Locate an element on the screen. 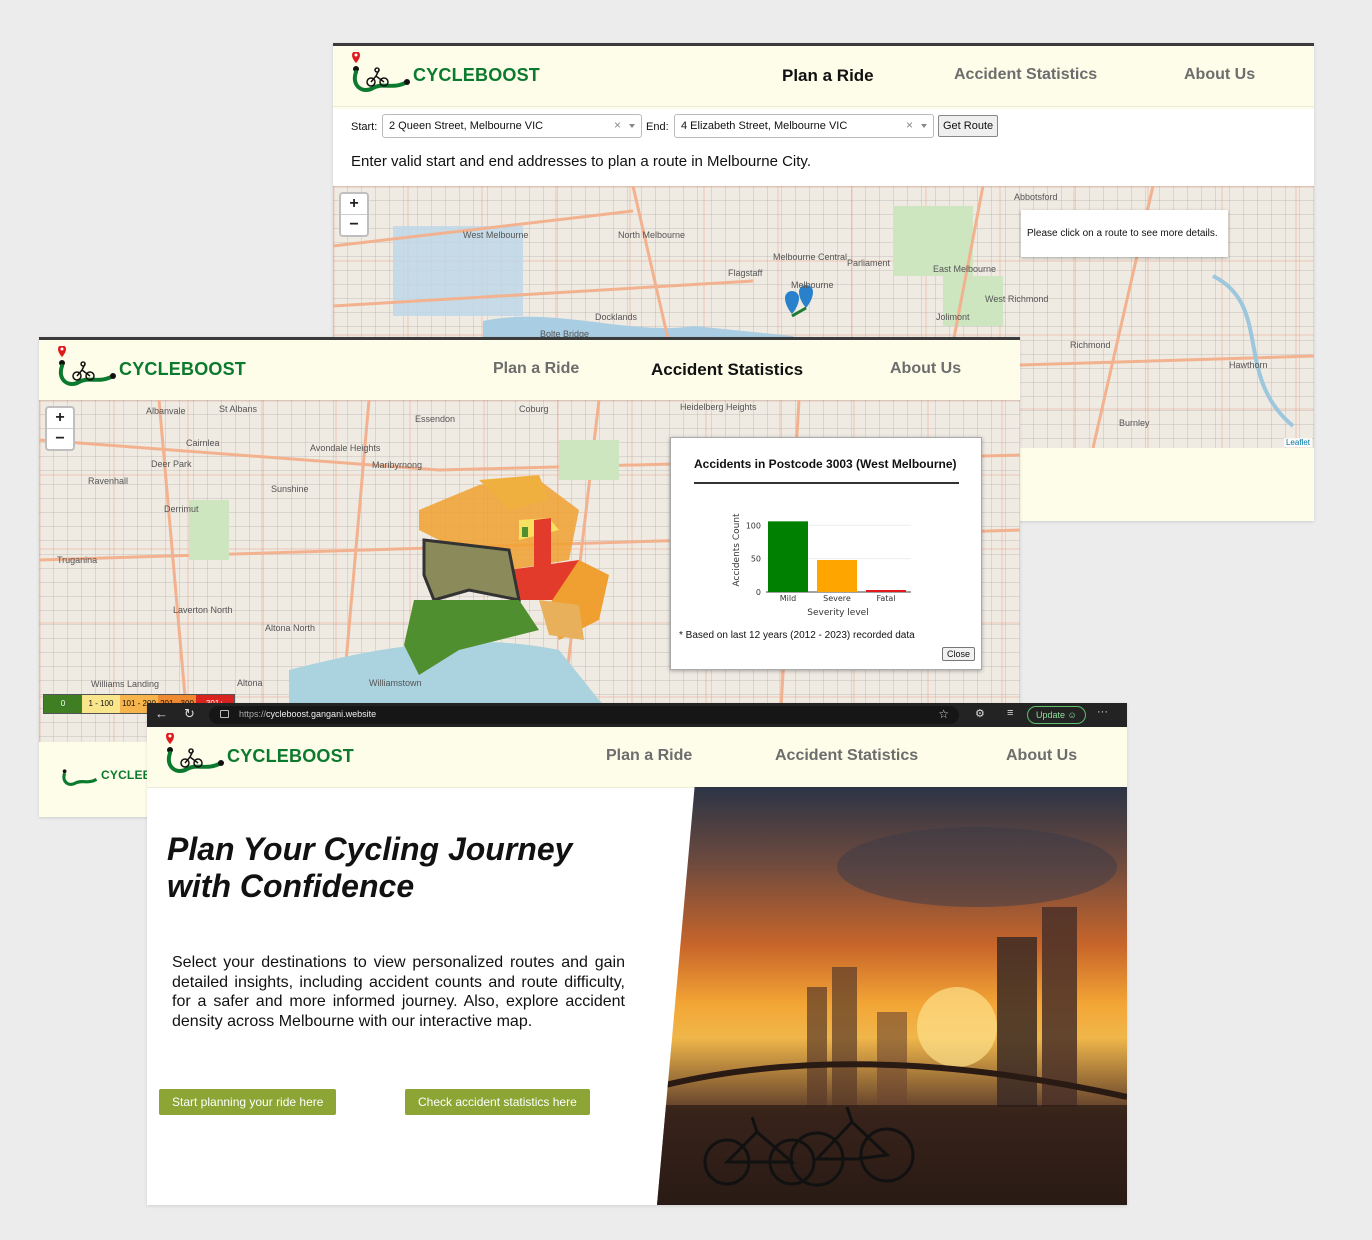  route-map-label: West Richmond is located at coordinates (1017, 299).